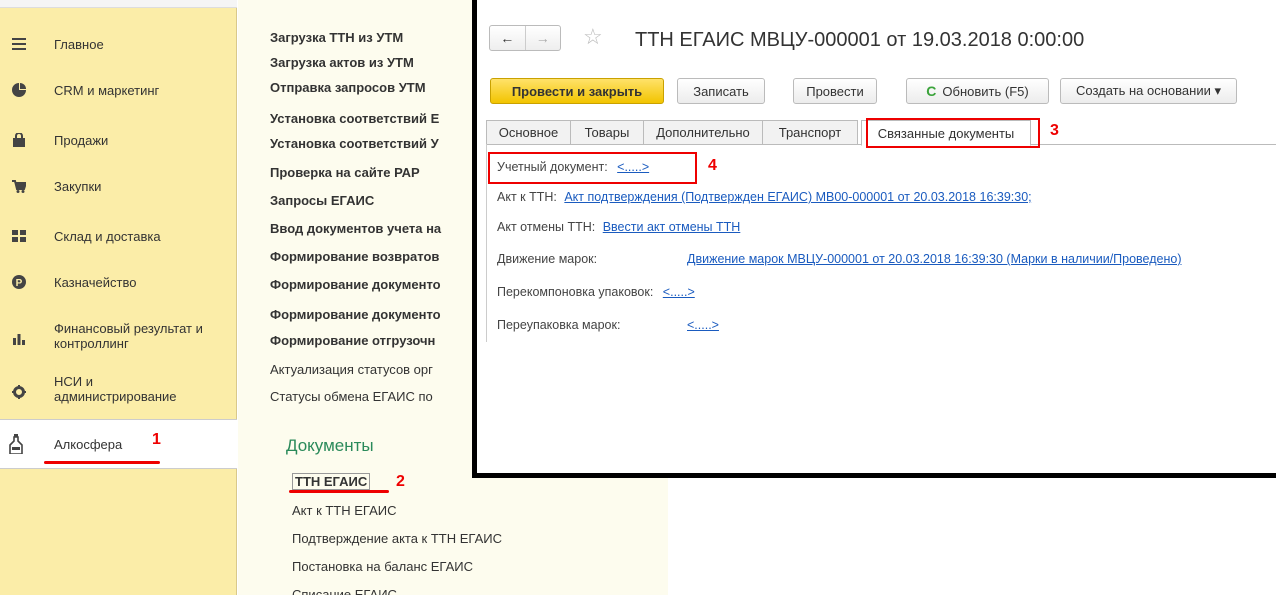 The height and width of the screenshot is (595, 1276). What do you see at coordinates (703, 325) in the screenshot?
I see `remark-link: <.....>` at bounding box center [703, 325].